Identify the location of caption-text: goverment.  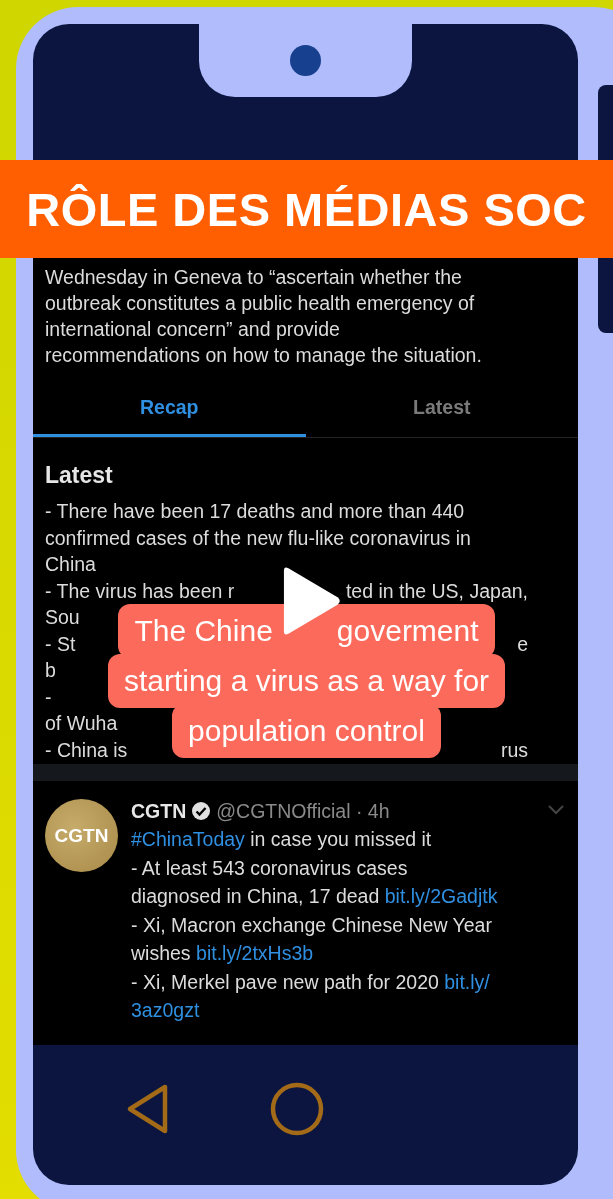
(407, 630).